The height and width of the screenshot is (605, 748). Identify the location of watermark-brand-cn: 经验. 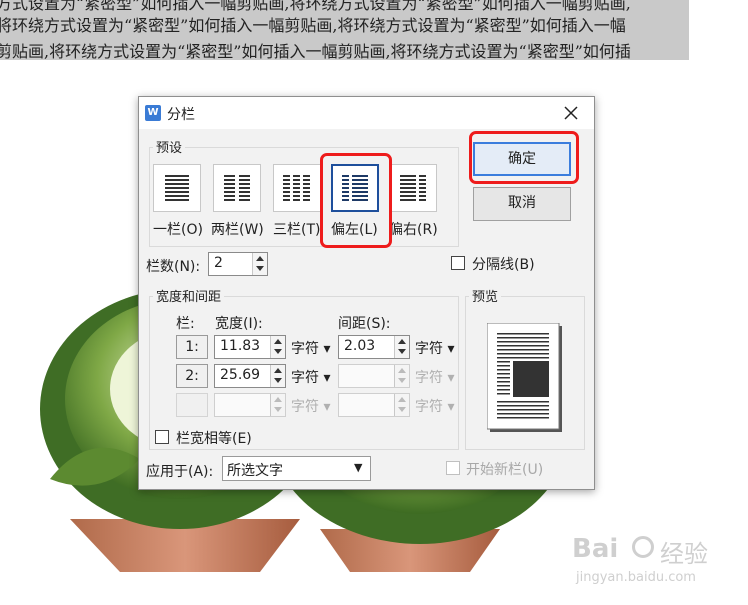
(684, 554).